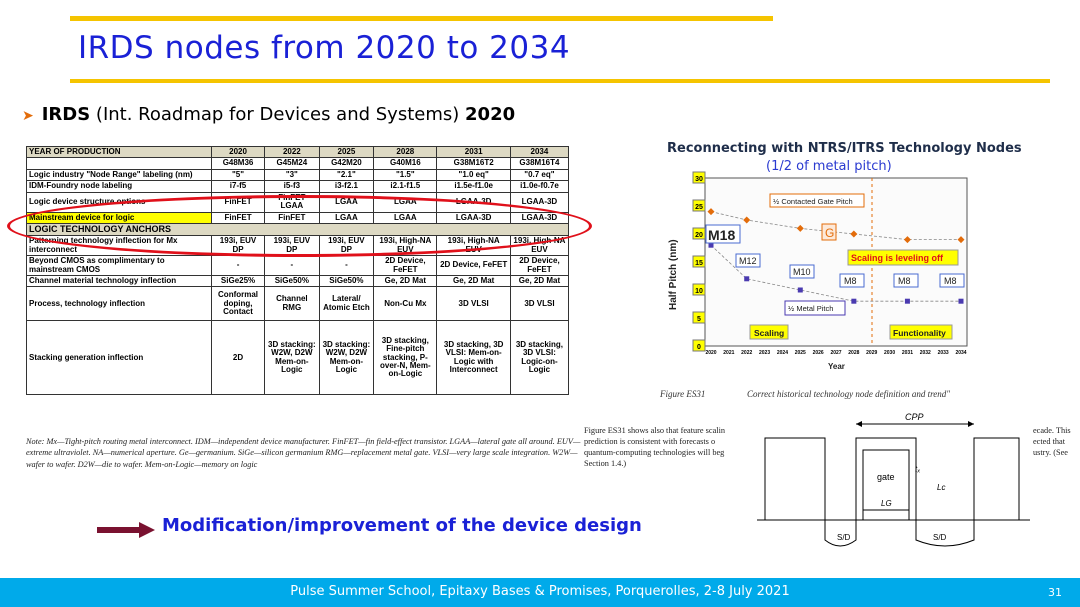 Image resolution: width=1080 pixels, height=607 pixels. What do you see at coordinates (810, 308) in the screenshot?
I see `mp-legend: ½ Metal Pitch` at bounding box center [810, 308].